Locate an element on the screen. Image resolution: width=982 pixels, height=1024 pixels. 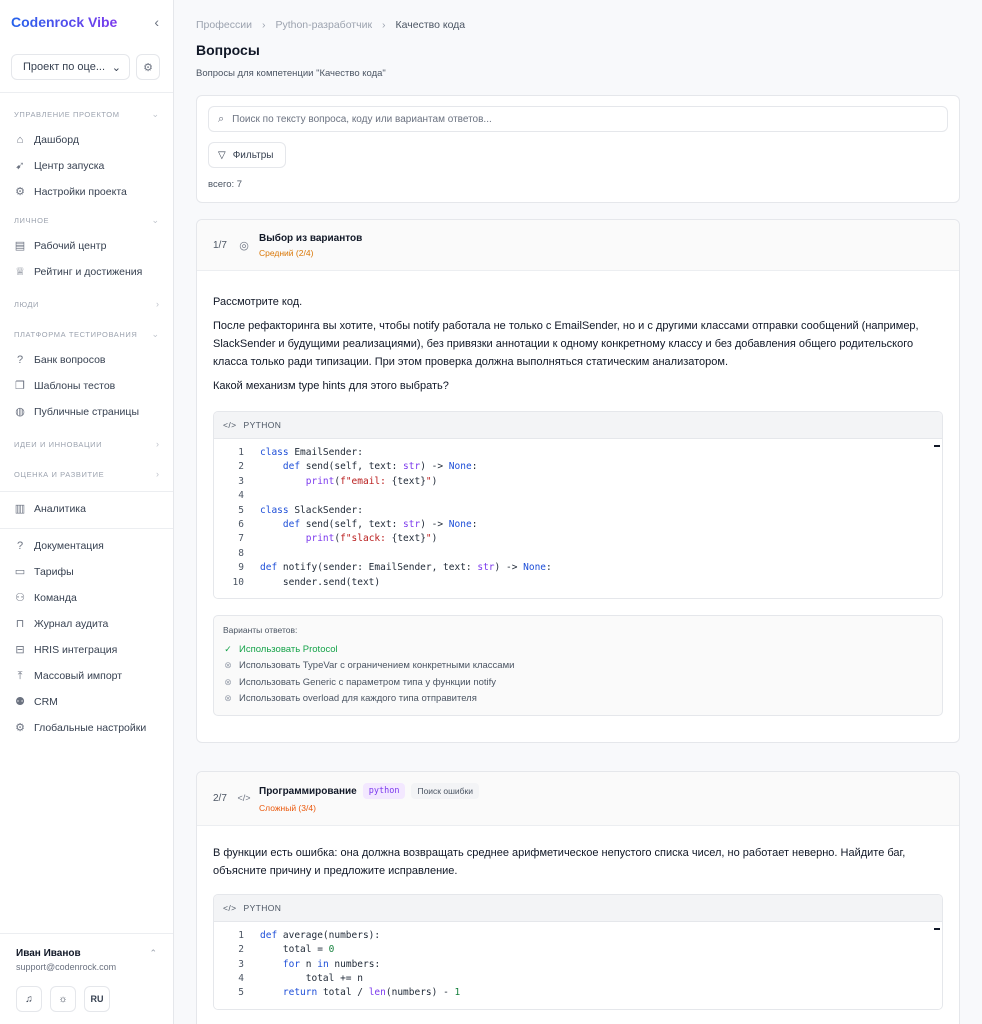
x-circle-icon: ⊗ is located at coordinates (228, 681).